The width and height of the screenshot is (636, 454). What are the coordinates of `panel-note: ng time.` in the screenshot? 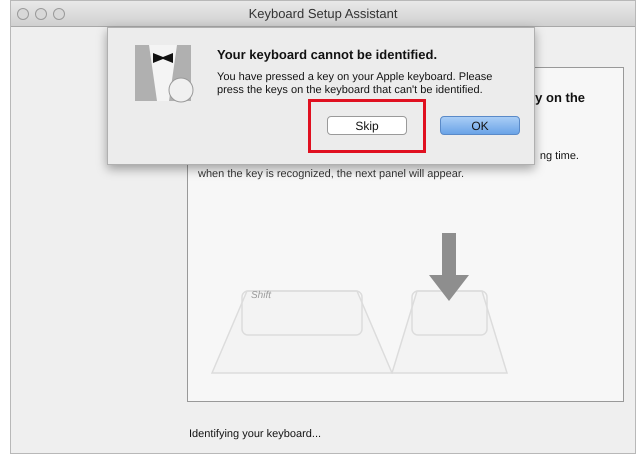 It's located at (559, 156).